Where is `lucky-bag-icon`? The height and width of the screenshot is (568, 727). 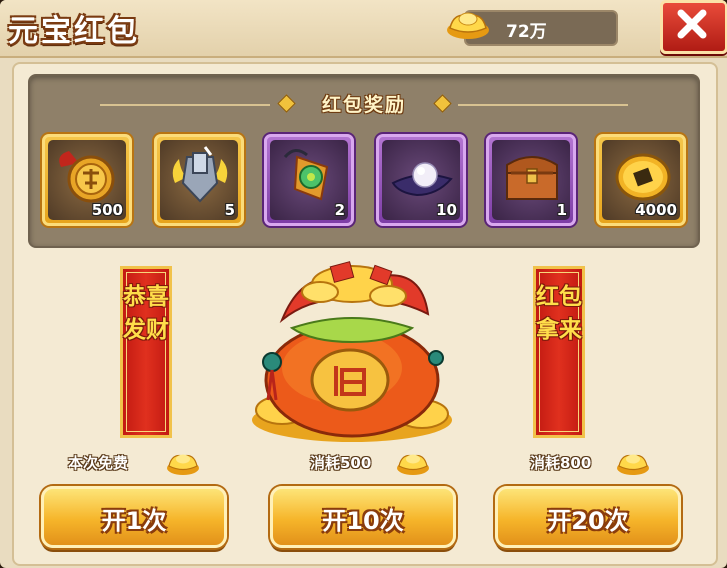 lucky-bag-icon is located at coordinates (352, 351).